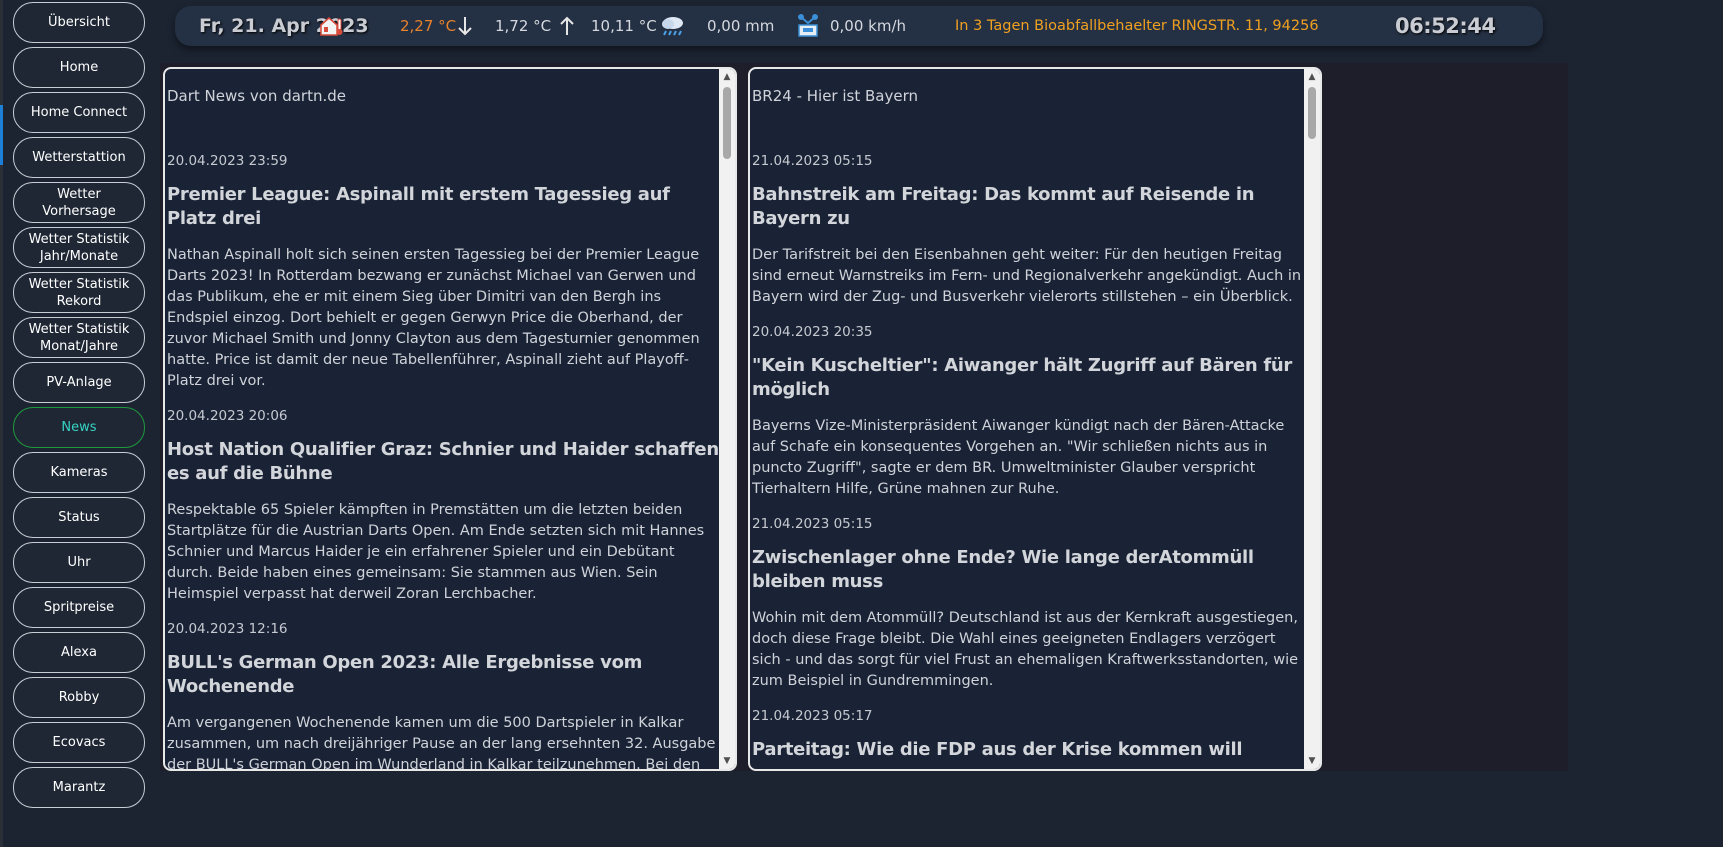 Image resolution: width=1723 pixels, height=847 pixels. I want to click on sidebar-item-pv-anlage: PV-Anlage, so click(79, 382).